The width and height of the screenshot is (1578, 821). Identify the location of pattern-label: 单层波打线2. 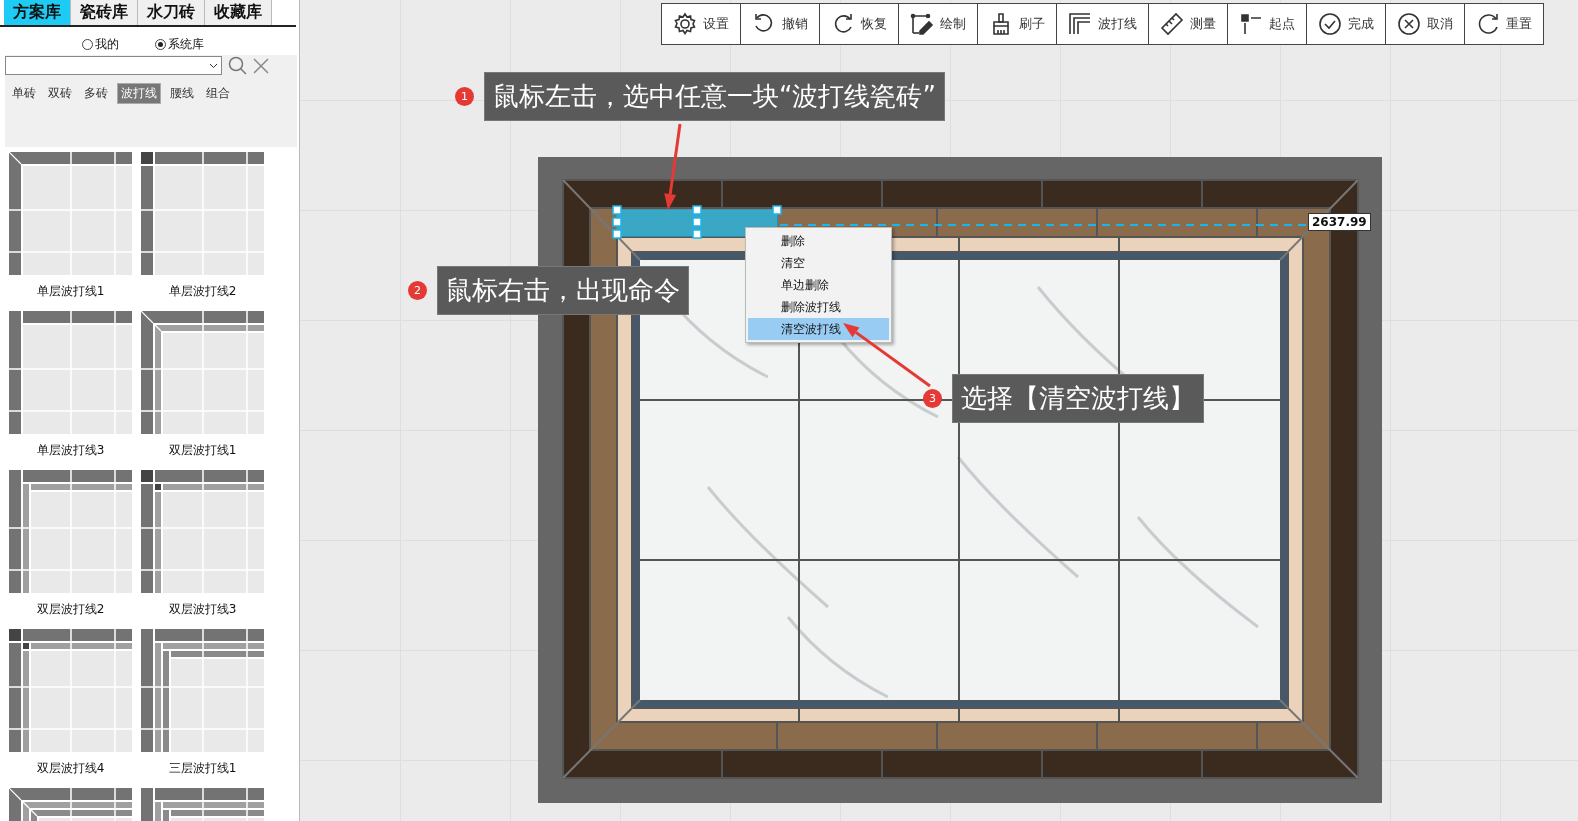
(202, 291).